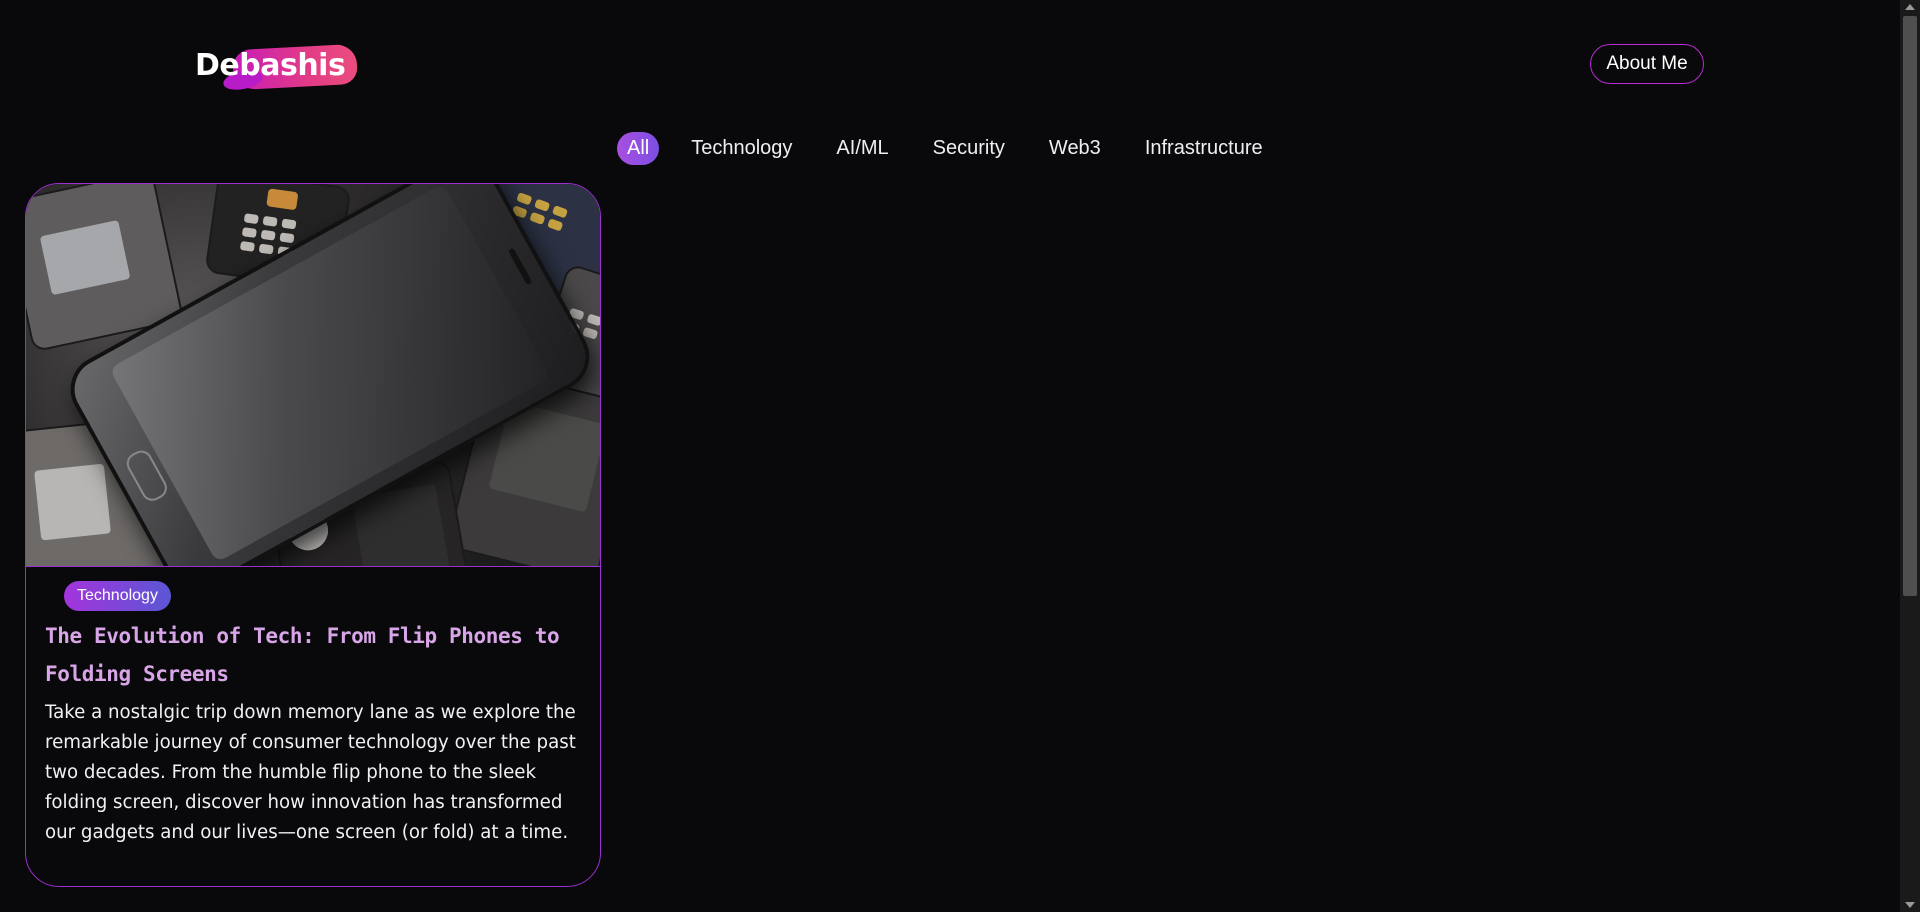 Image resolution: width=1920 pixels, height=912 pixels. Describe the element at coordinates (117, 596) in the screenshot. I see `post-category-tag: Technology` at that location.